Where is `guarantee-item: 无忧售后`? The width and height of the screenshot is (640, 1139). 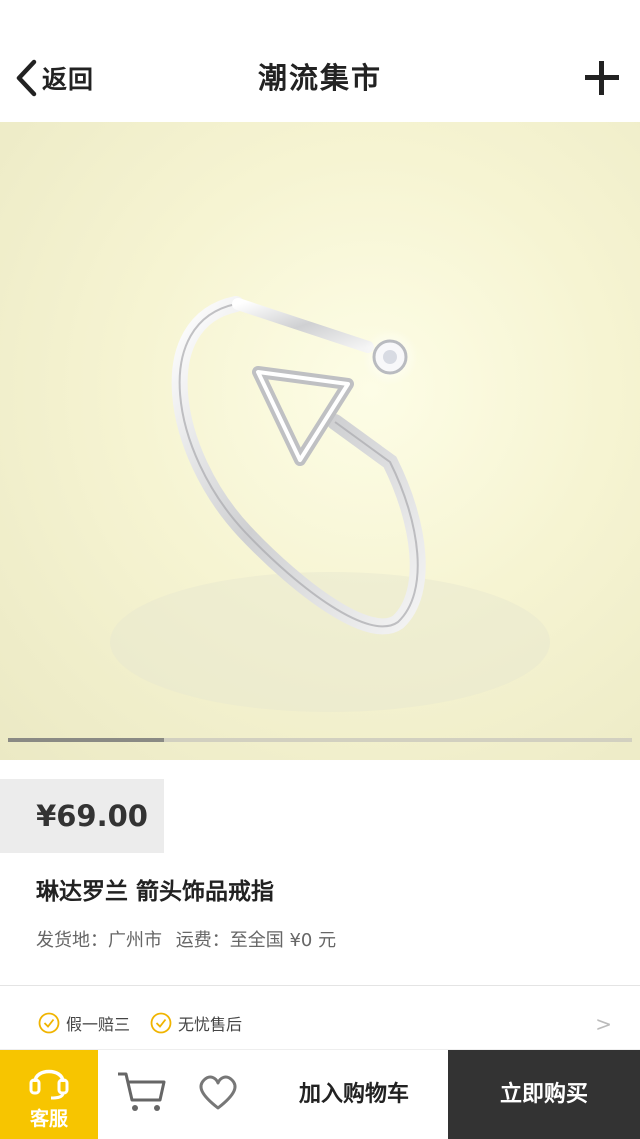 guarantee-item: 无忧售后 is located at coordinates (196, 1023).